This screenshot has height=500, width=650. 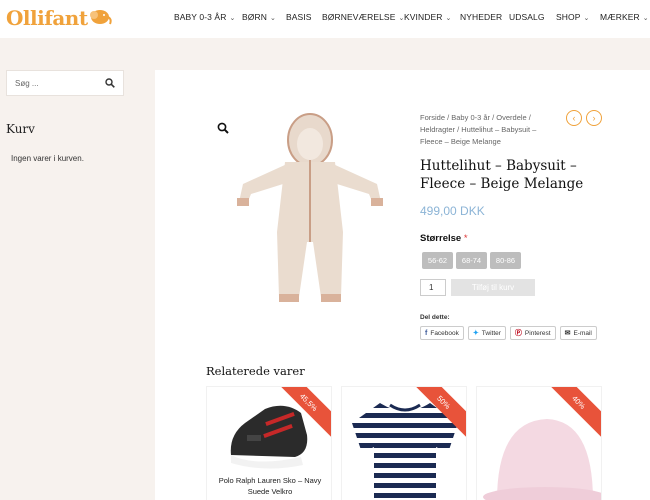 I want to click on share-twitter-button: ✦ Twitter, so click(x=486, y=333).